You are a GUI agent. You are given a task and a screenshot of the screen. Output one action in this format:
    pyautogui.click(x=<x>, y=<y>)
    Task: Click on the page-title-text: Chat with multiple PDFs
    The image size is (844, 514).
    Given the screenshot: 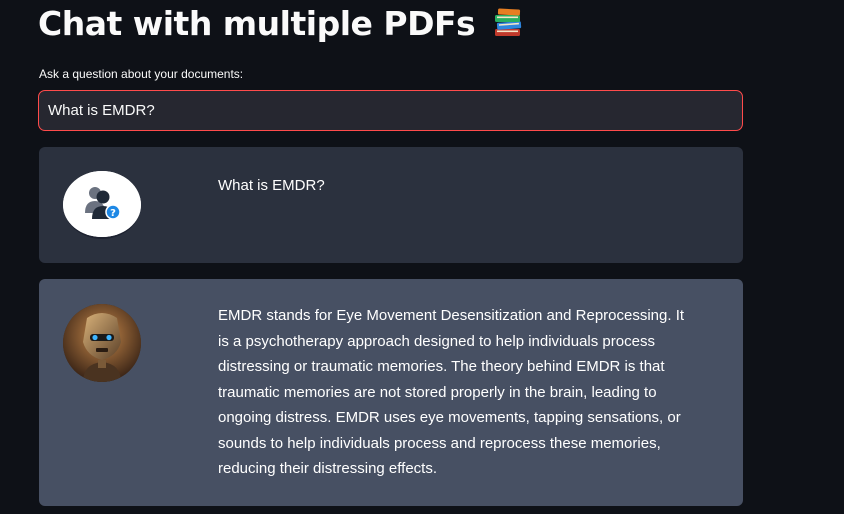 What is the action you would take?
    pyautogui.click(x=257, y=23)
    